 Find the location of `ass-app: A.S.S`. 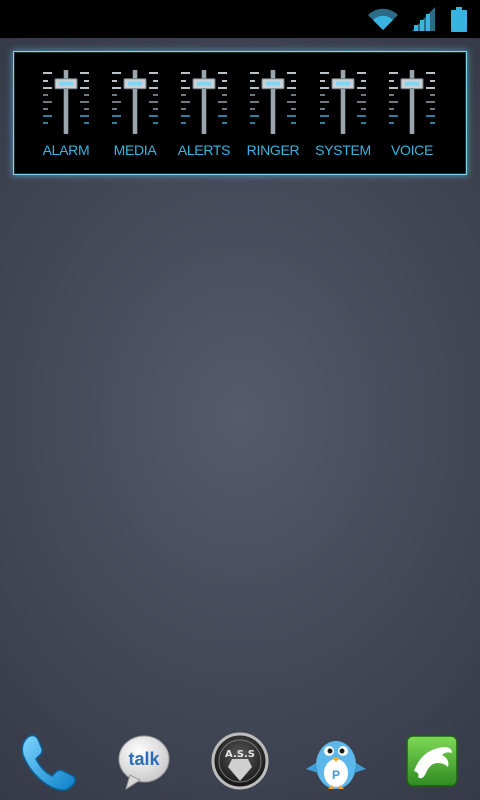

ass-app: A.S.S is located at coordinates (240, 761).